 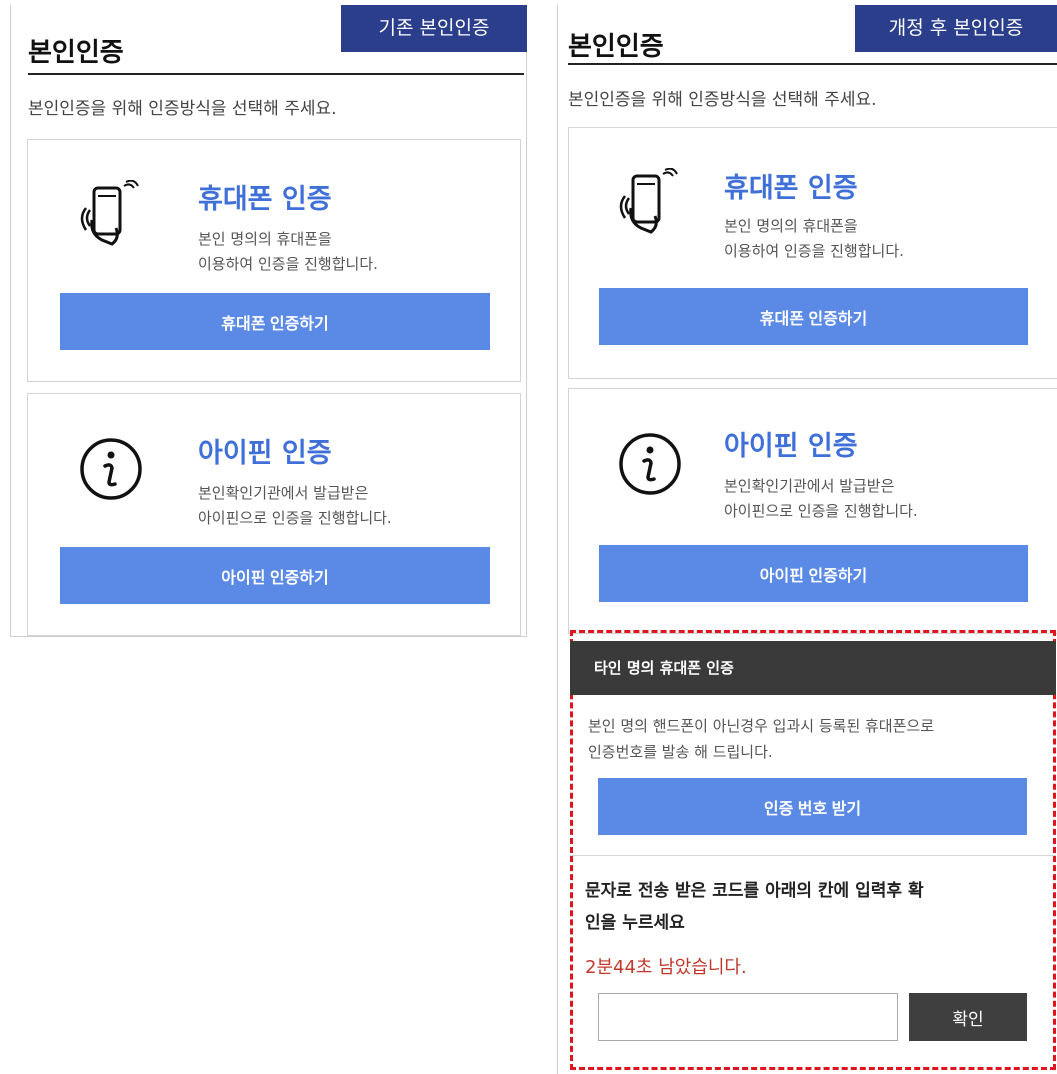 What do you see at coordinates (761, 726) in the screenshot?
I see `desc-line: 본인 명의 핸드폰이 아닌경우 입과시 등록된 휴대폰으로` at bounding box center [761, 726].